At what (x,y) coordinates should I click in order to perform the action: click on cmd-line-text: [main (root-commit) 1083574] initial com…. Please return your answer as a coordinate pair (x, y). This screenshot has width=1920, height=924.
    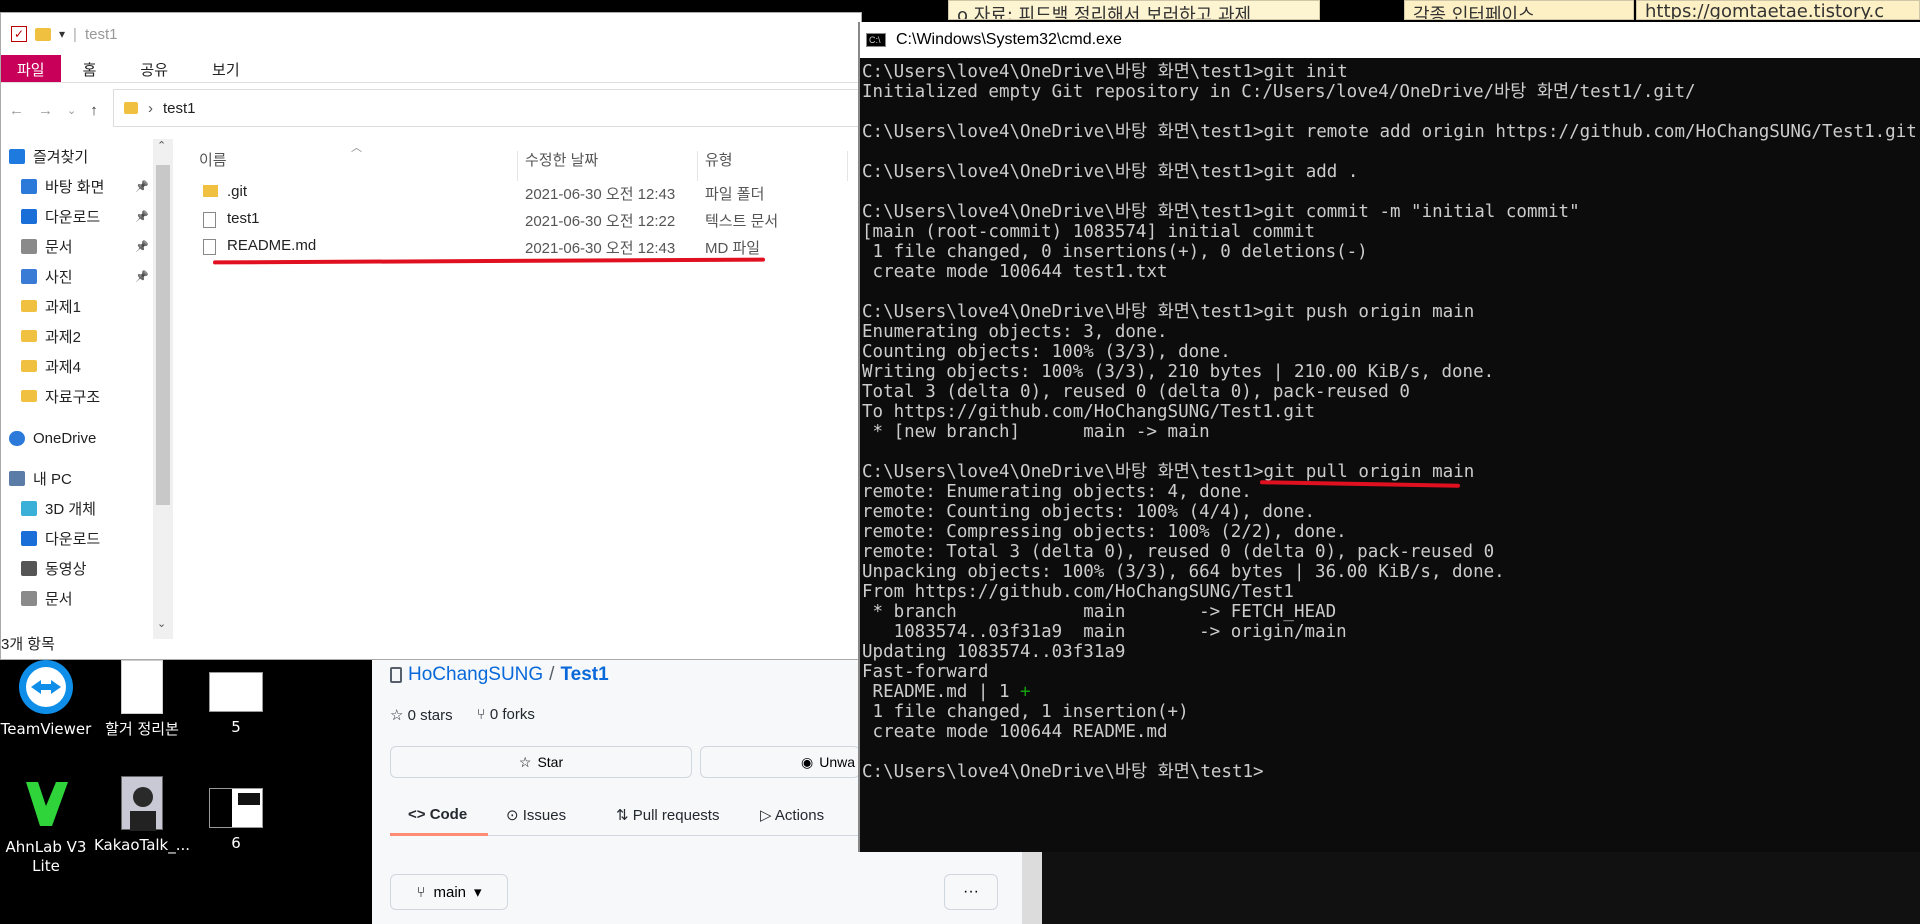
    Looking at the image, I should click on (1089, 232).